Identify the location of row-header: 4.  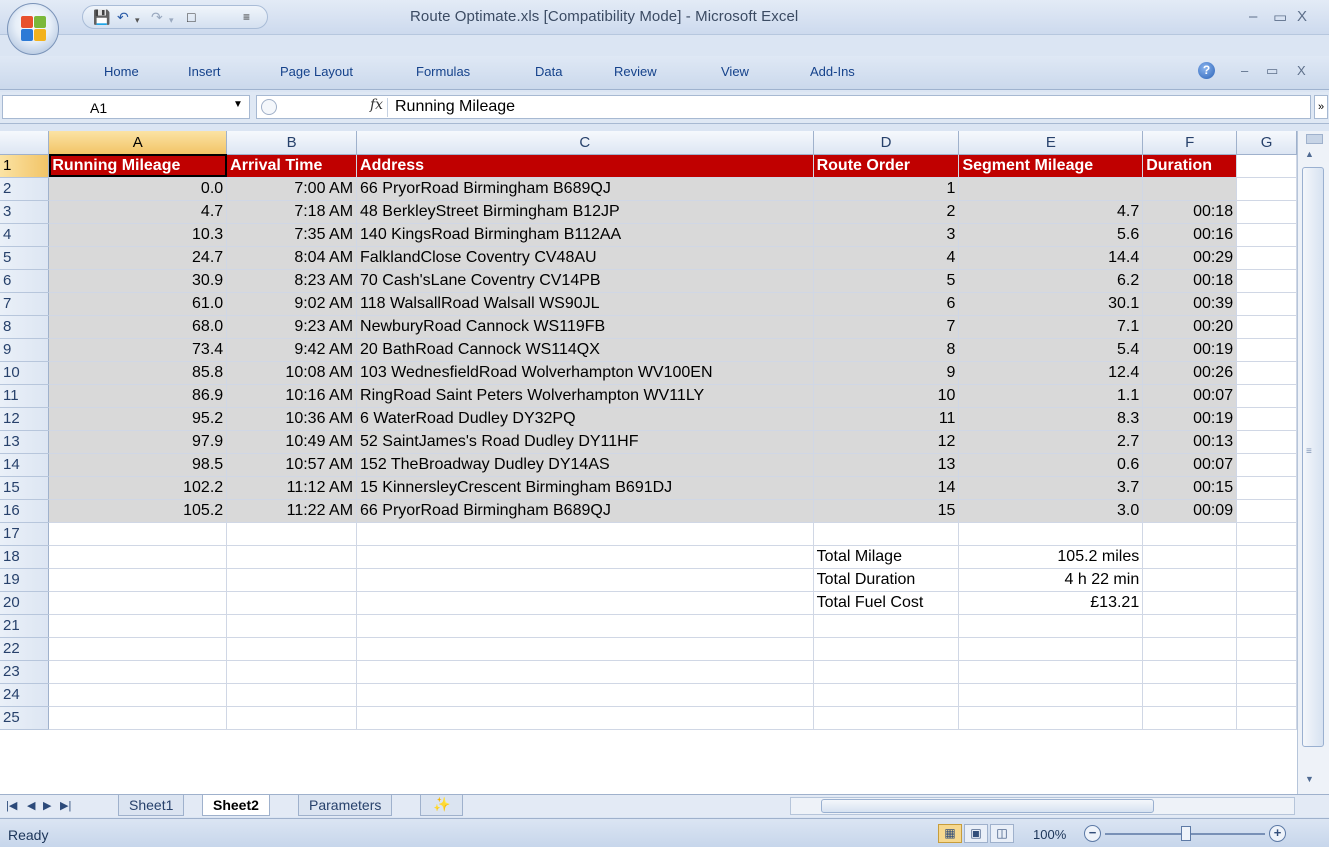
(25, 235).